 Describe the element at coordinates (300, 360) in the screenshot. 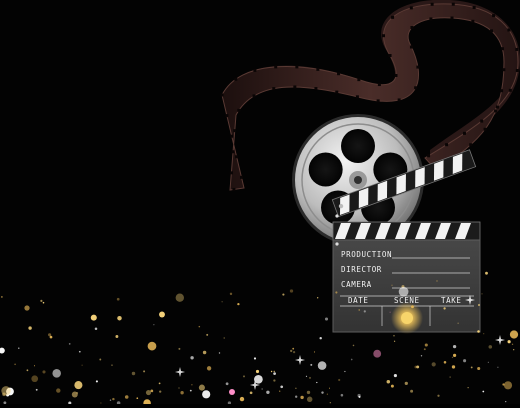

I see `twinkle-star` at that location.